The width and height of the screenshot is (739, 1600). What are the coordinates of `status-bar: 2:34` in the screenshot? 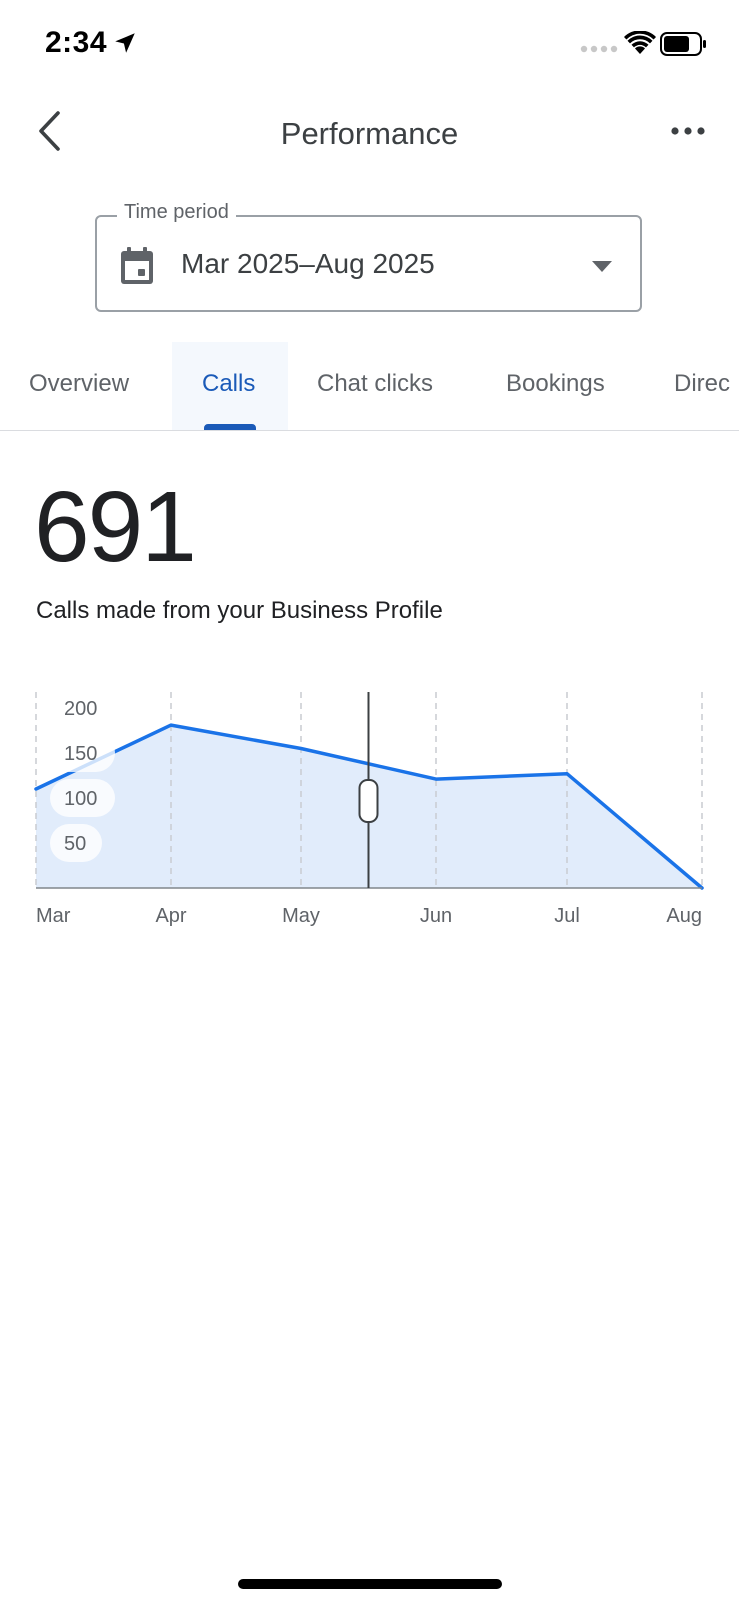 It's located at (369, 45).